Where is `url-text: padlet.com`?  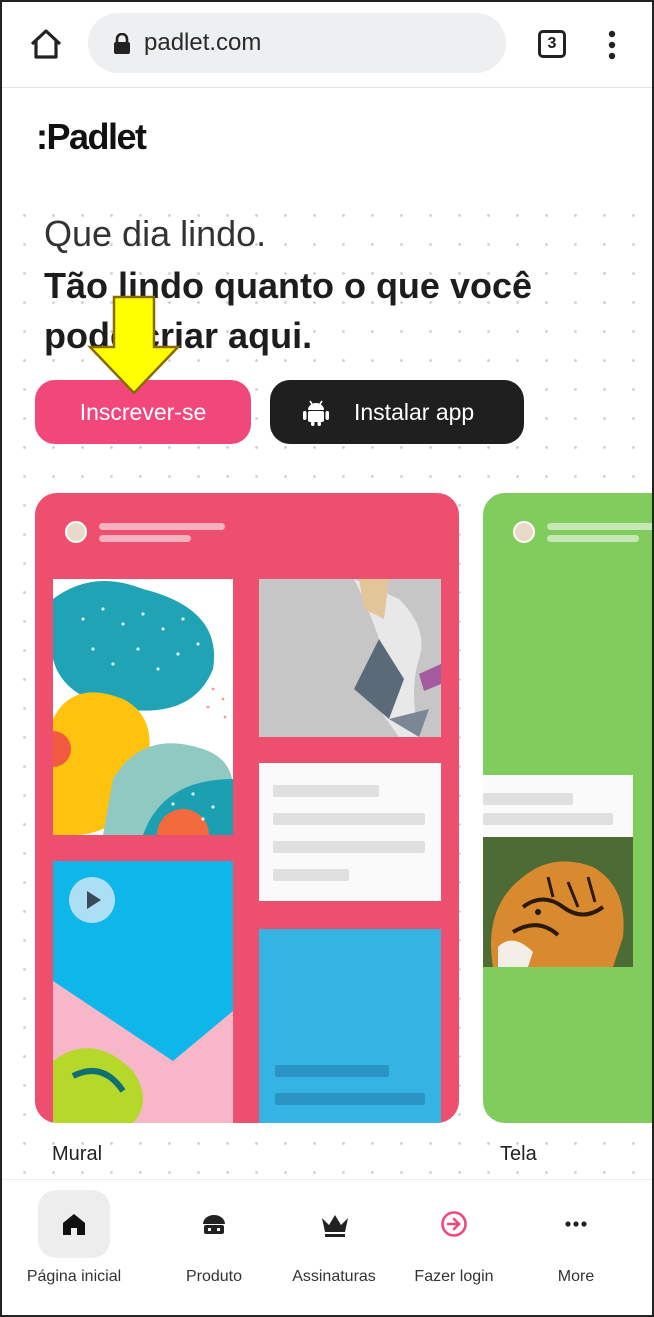 url-text: padlet.com is located at coordinates (203, 42).